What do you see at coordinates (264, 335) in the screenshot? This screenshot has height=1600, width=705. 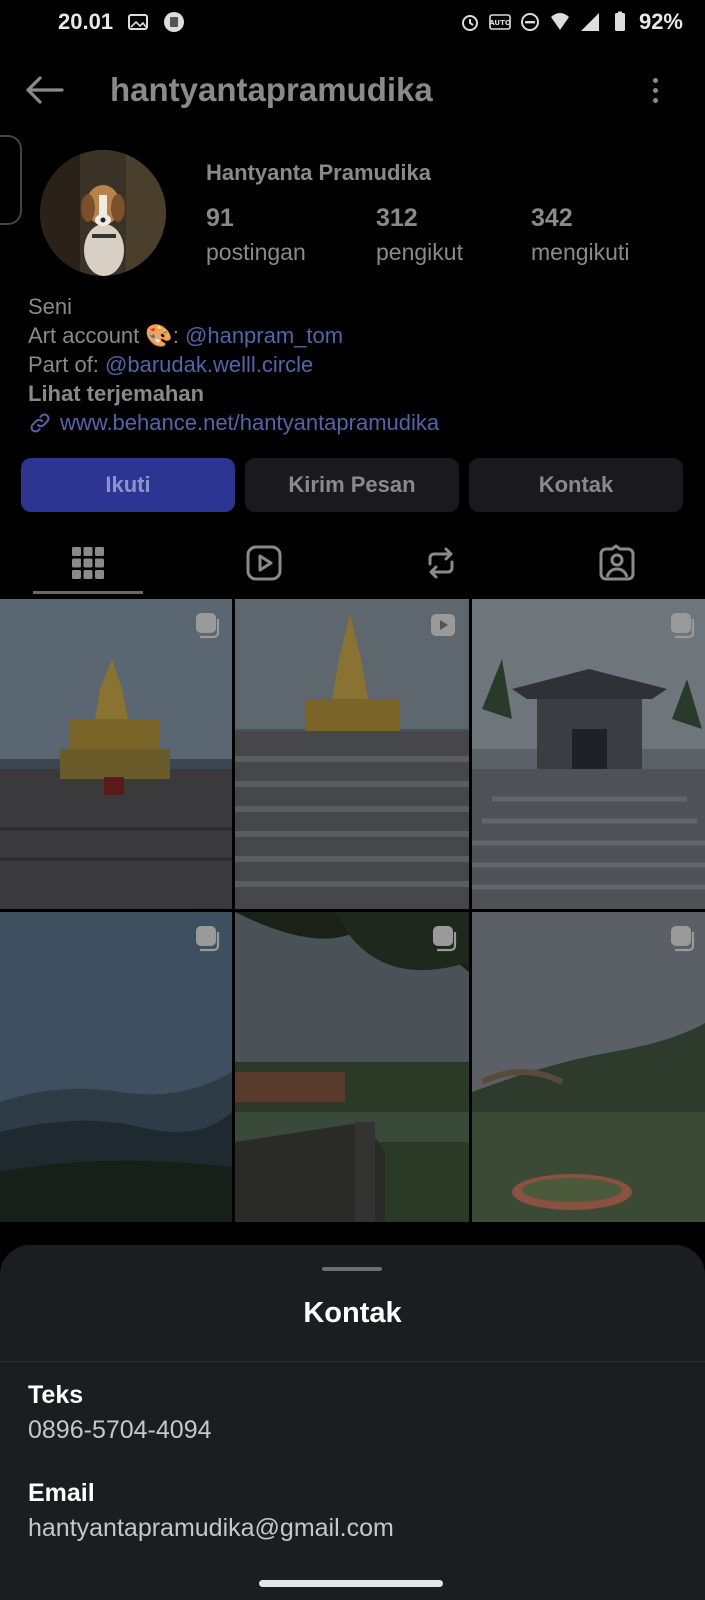 I see `mention-link: @hanpram_tom` at bounding box center [264, 335].